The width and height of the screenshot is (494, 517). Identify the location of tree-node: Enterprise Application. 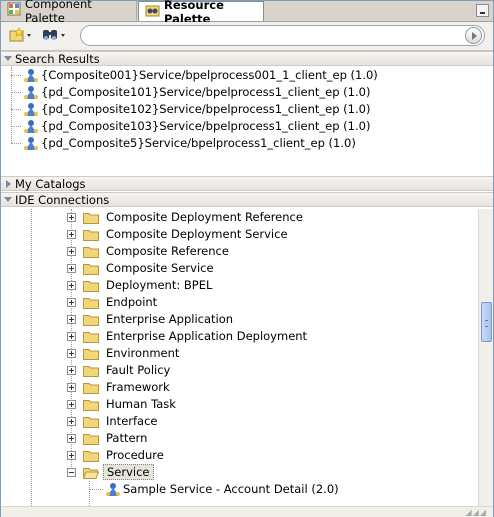
(239, 319).